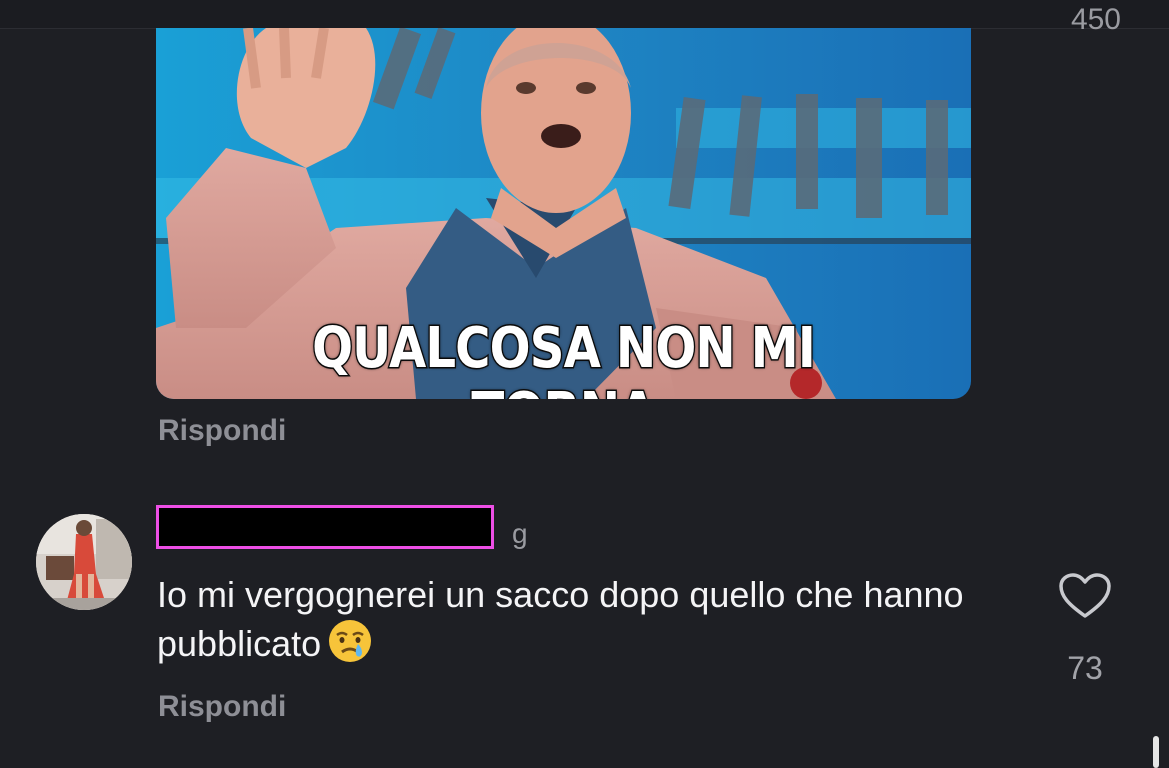 Image resolution: width=1169 pixels, height=768 pixels. What do you see at coordinates (1156, 752) in the screenshot?
I see `scrollbar` at bounding box center [1156, 752].